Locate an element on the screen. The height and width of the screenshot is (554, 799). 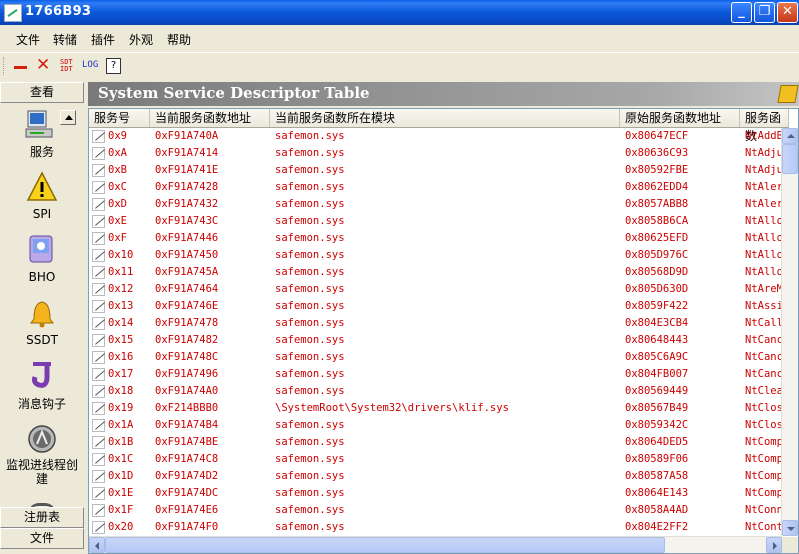
sidebar-item-services: 服务 is located at coordinates (42, 151).